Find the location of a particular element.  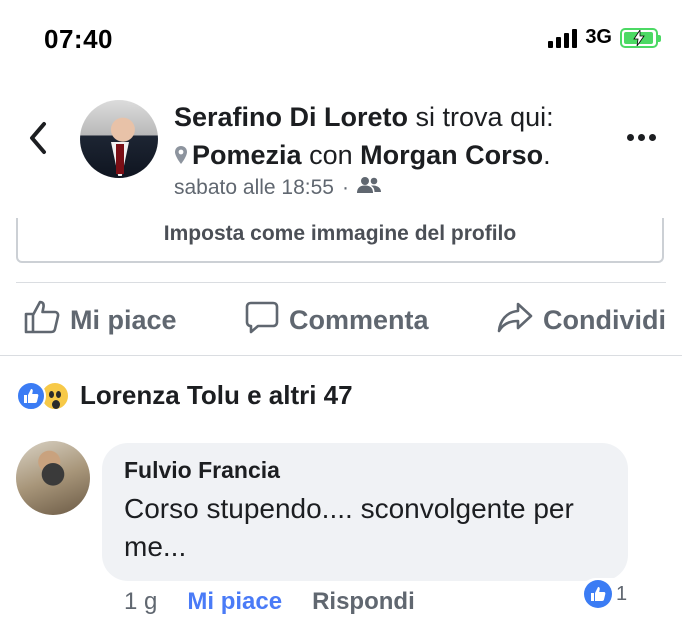

share-arrow-icon is located at coordinates (515, 320).